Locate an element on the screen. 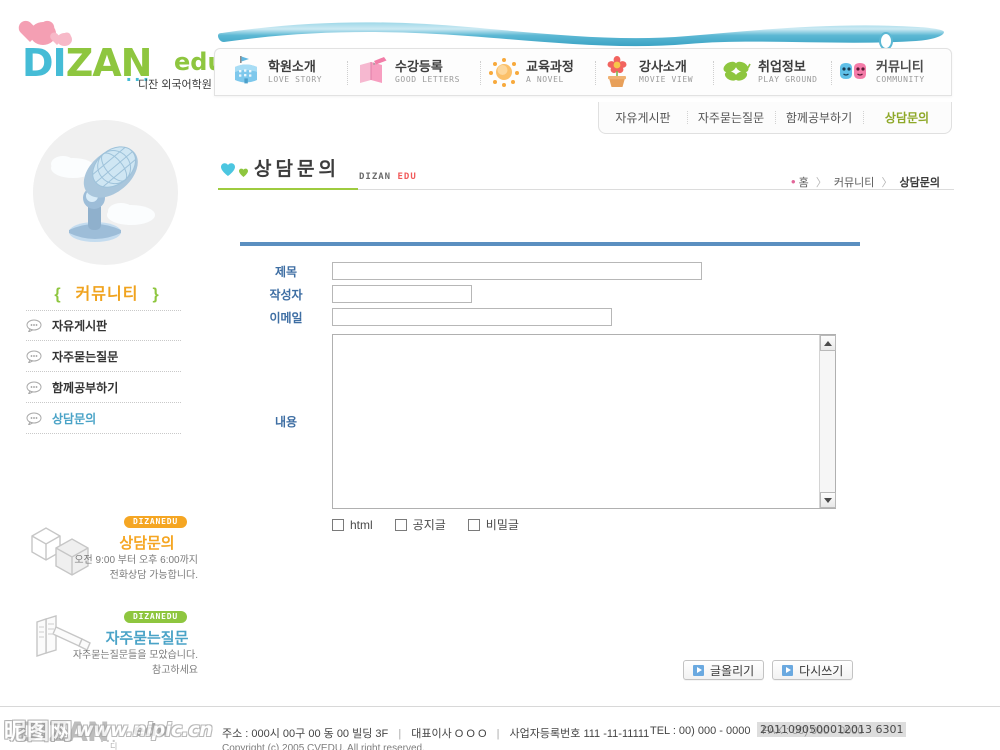 The width and height of the screenshot is (1000, 750). form-row-author: 작성자 is located at coordinates (550, 294).